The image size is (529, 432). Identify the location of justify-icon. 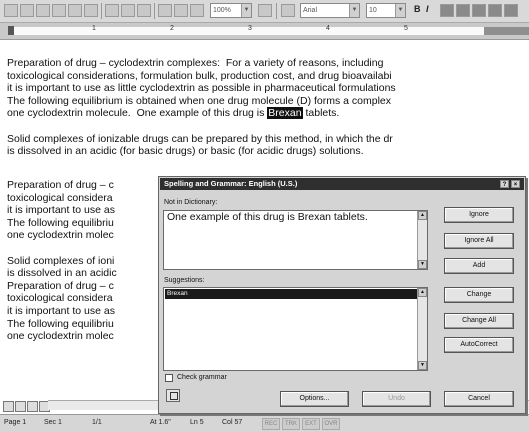
(511, 10).